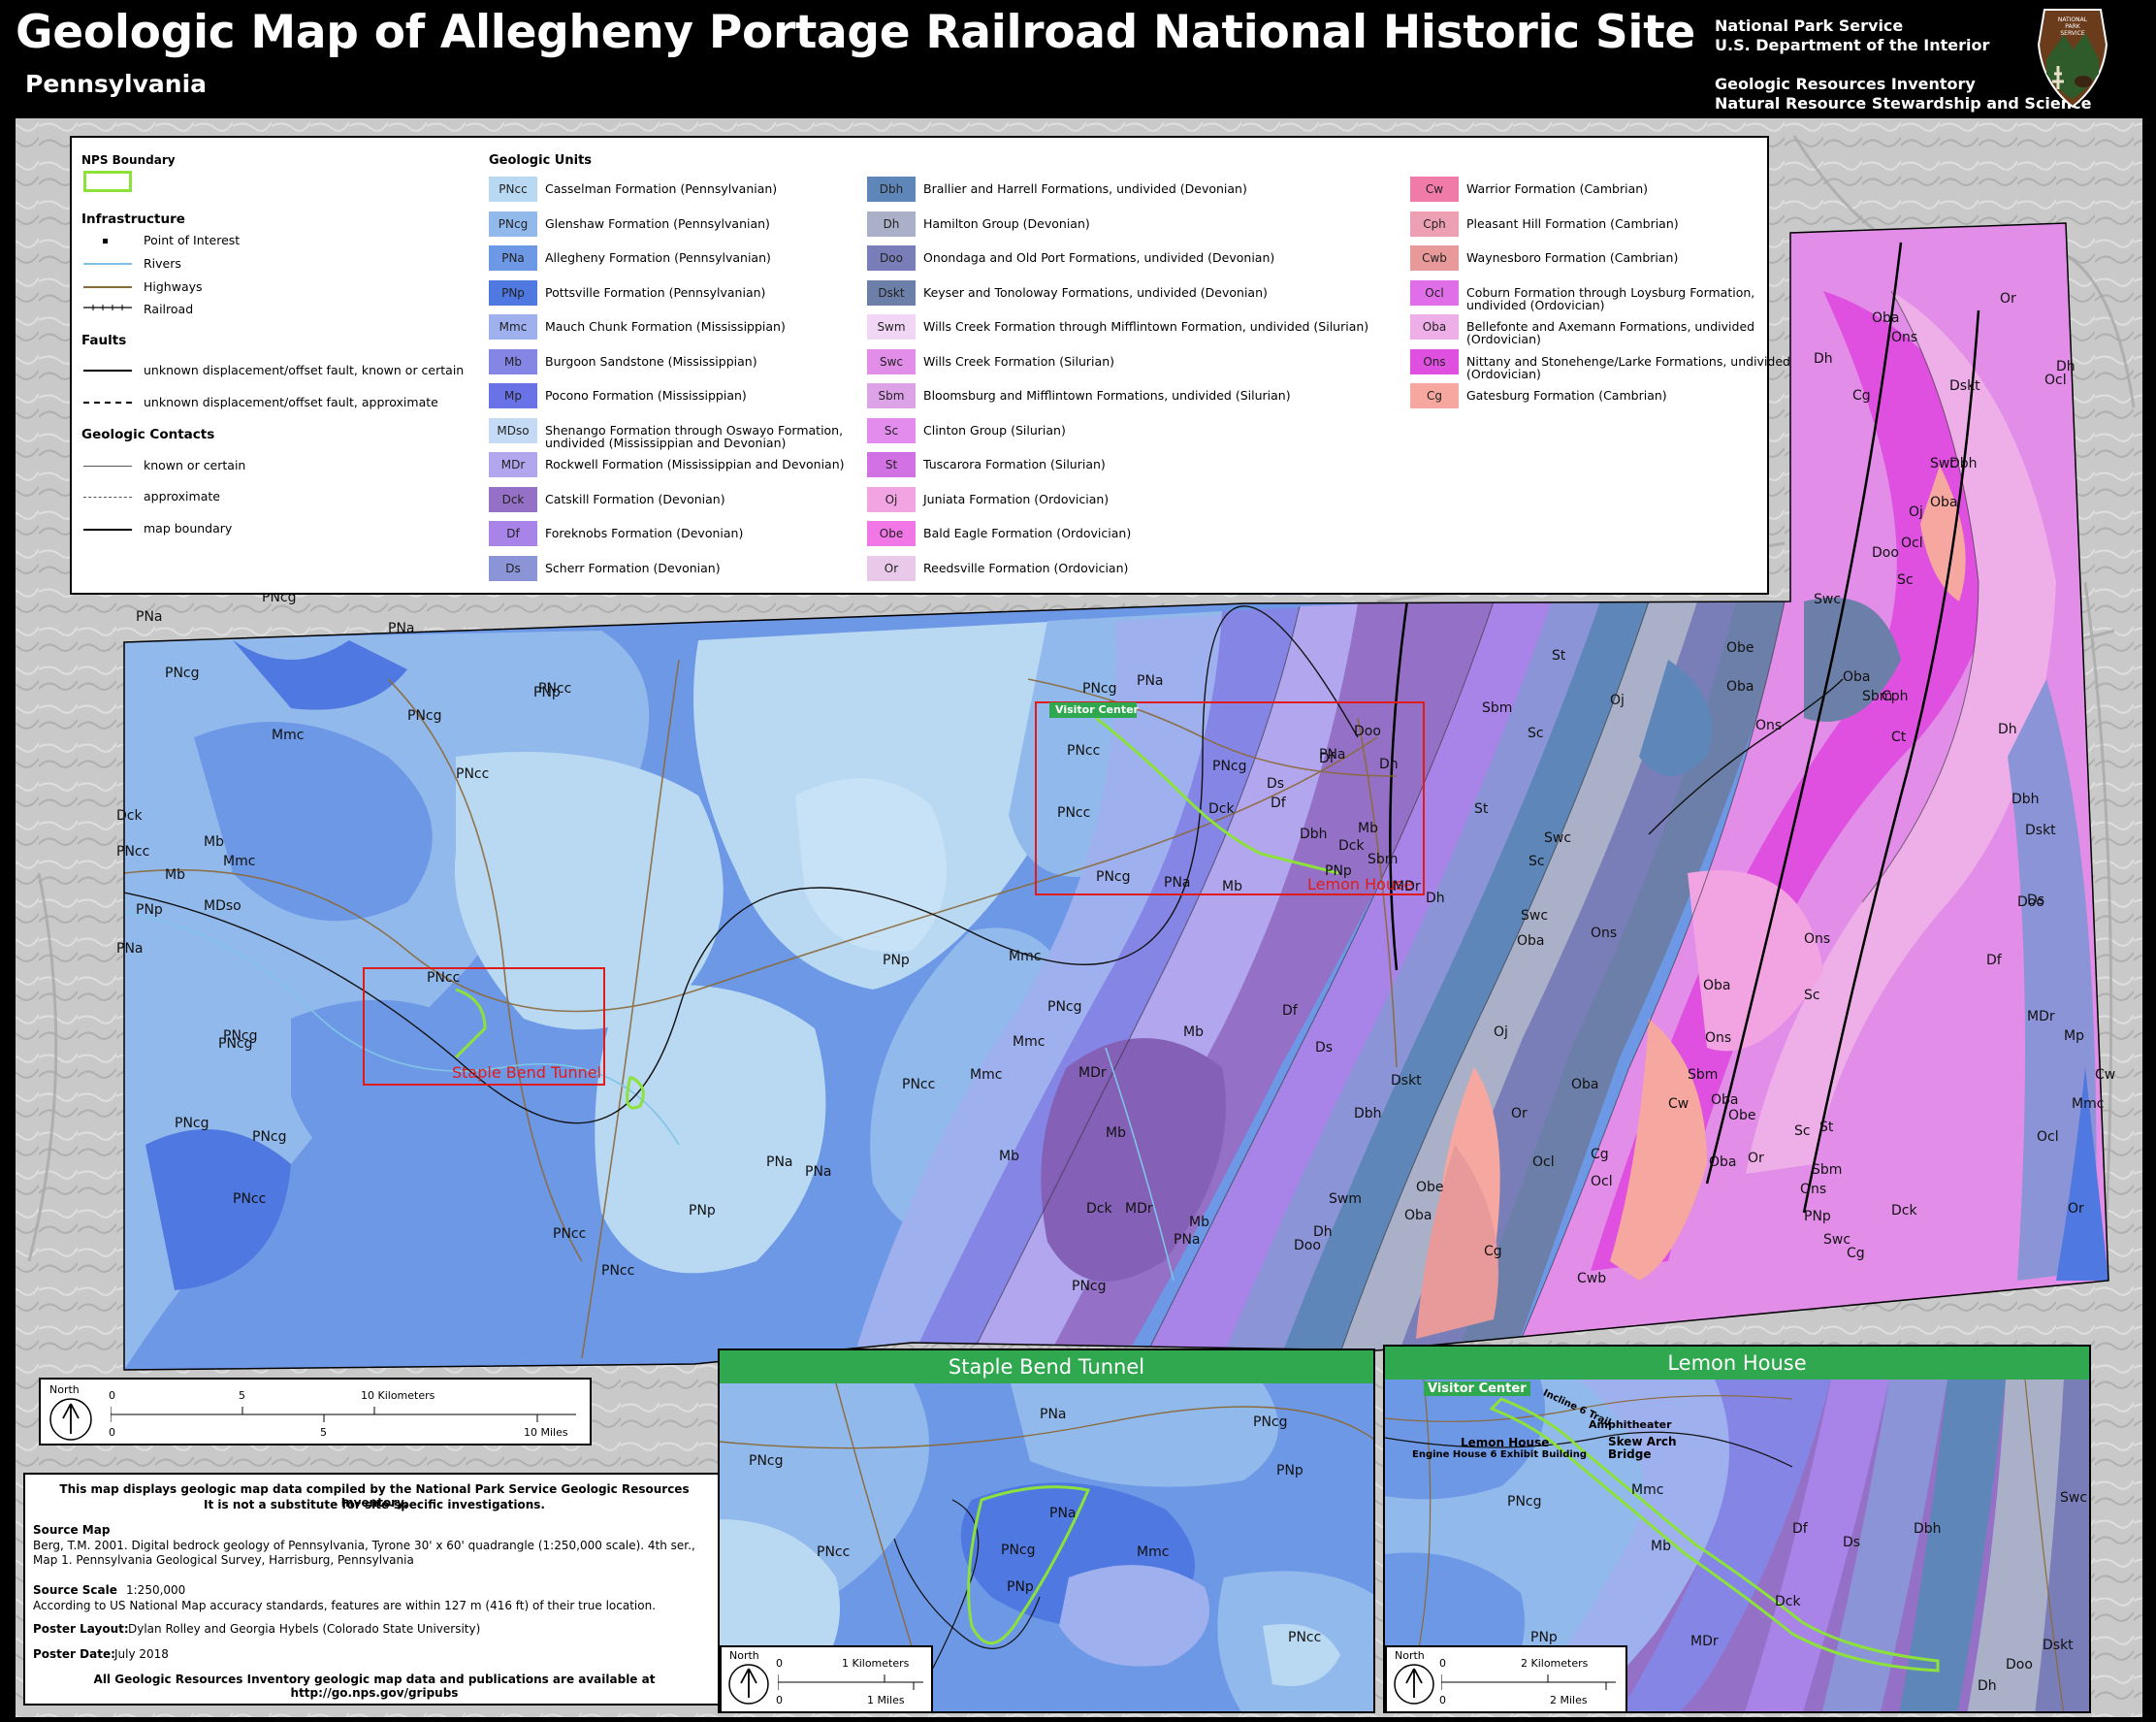  What do you see at coordinates (169, 309) in the screenshot?
I see `railroad-label: Railroad` at bounding box center [169, 309].